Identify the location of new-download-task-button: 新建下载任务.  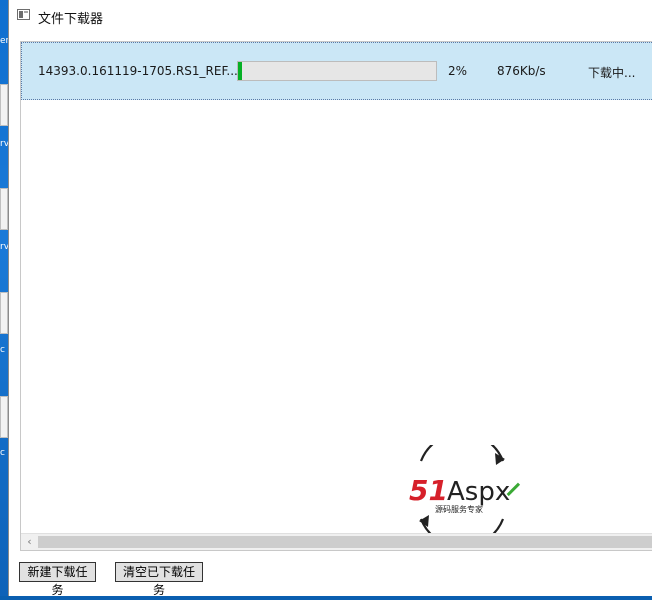
(57, 579).